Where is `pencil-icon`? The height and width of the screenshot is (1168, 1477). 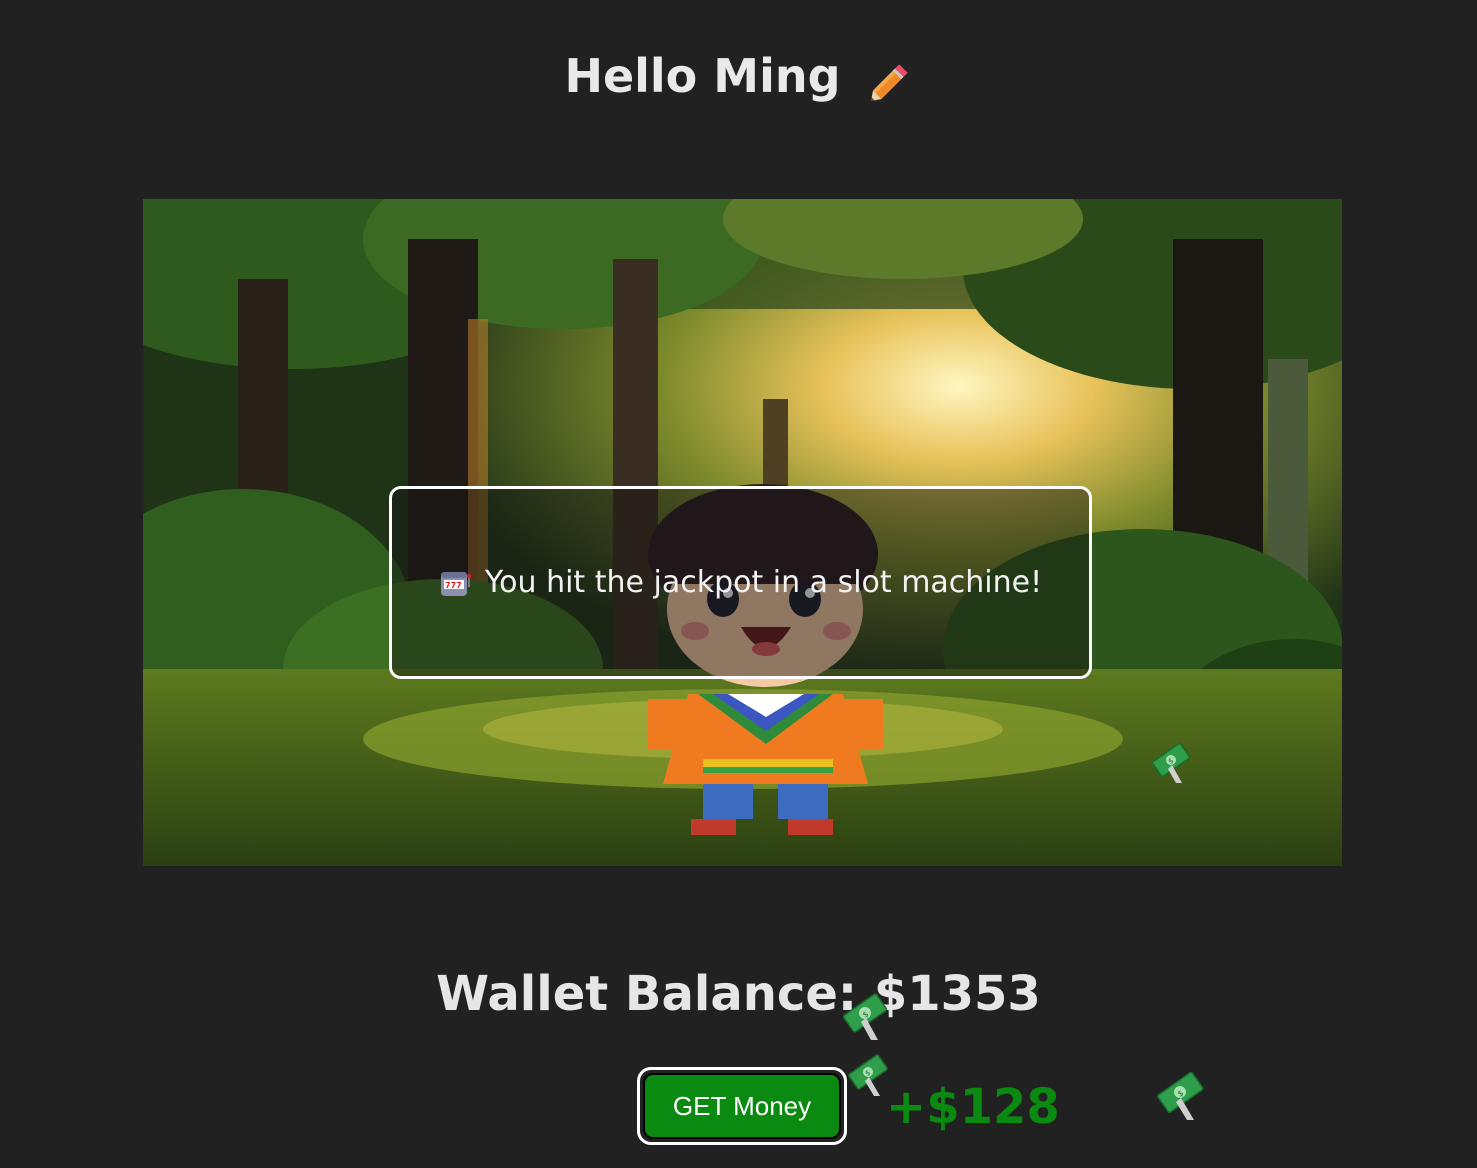 pencil-icon is located at coordinates (890, 80).